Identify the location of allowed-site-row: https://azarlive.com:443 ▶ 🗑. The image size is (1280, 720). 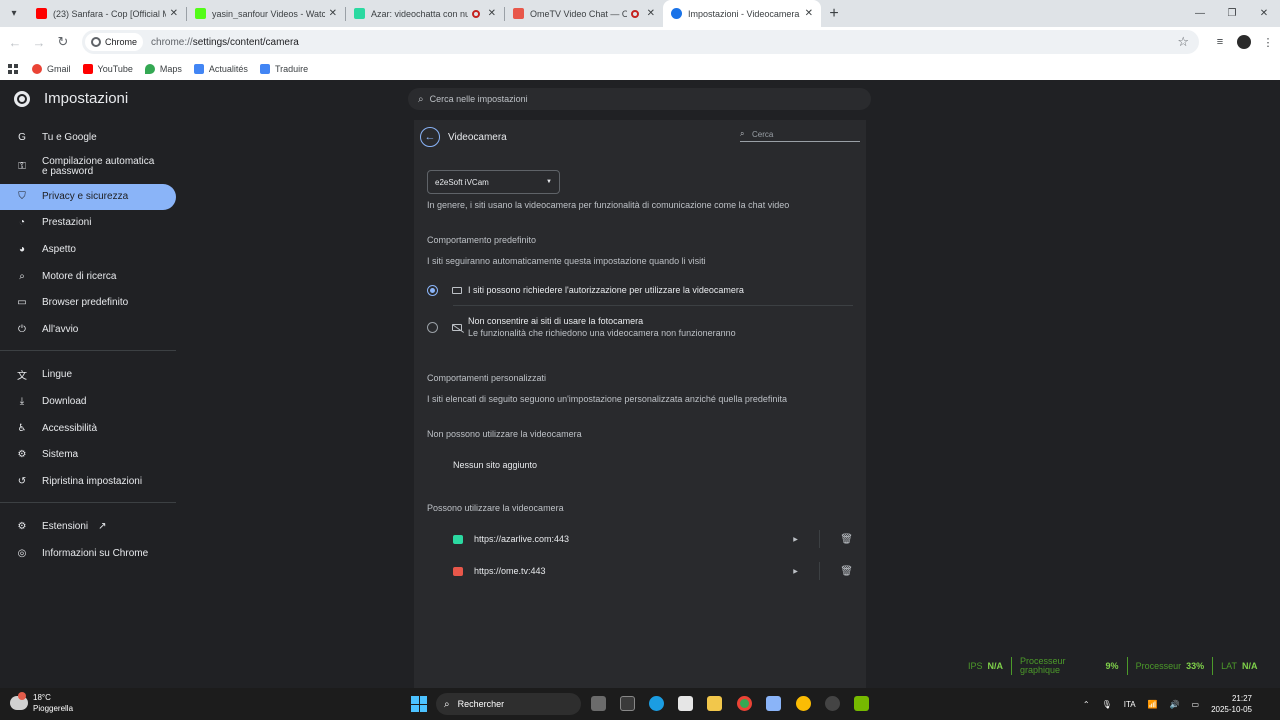
(653, 539).